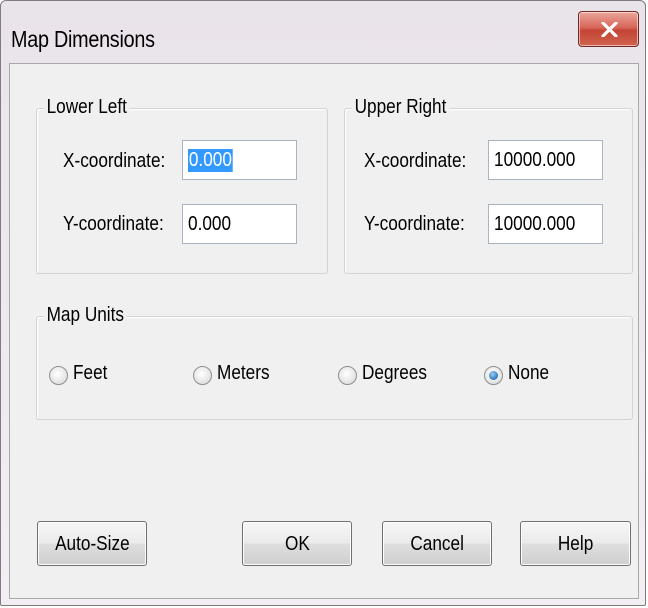 This screenshot has height=608, width=648. I want to click on radio-meters, so click(202, 375).